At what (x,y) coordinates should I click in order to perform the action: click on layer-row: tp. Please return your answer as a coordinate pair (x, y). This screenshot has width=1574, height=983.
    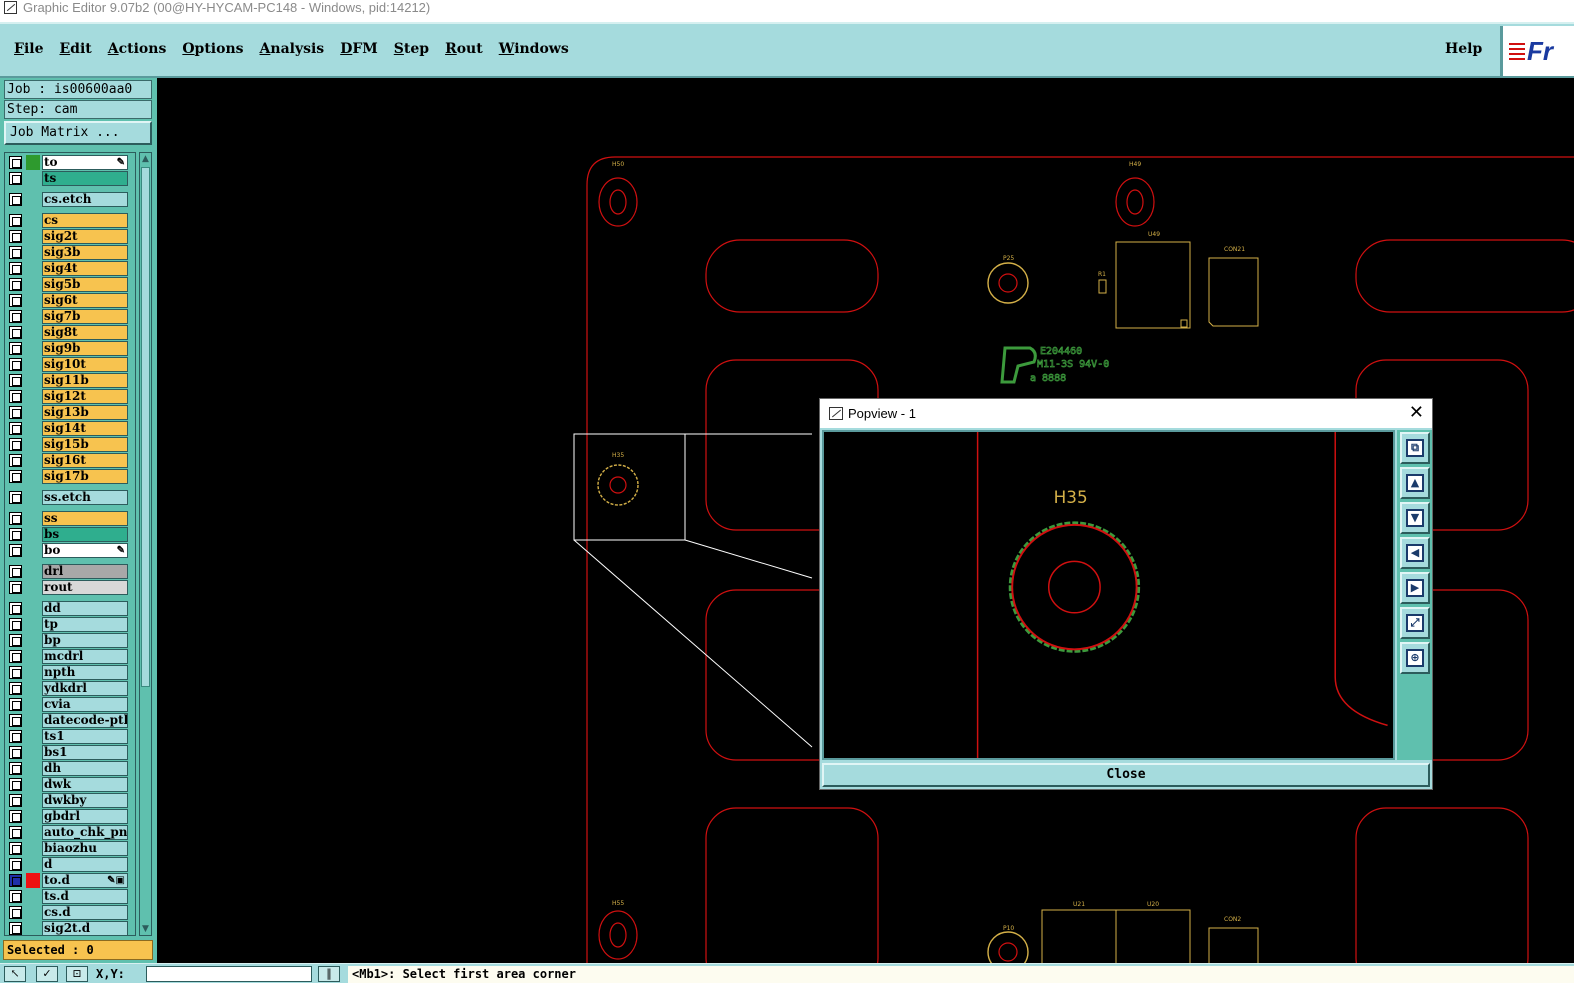
    Looking at the image, I should click on (68, 624).